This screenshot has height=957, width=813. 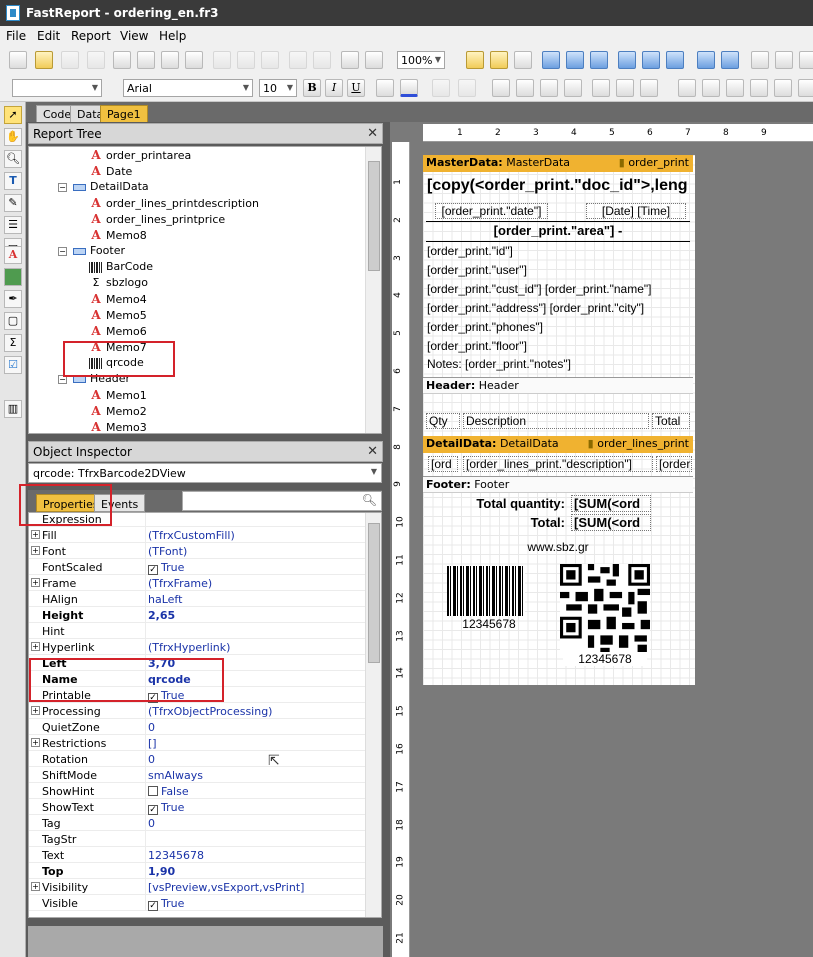 I want to click on undo-icon, so click(x=298, y=60).